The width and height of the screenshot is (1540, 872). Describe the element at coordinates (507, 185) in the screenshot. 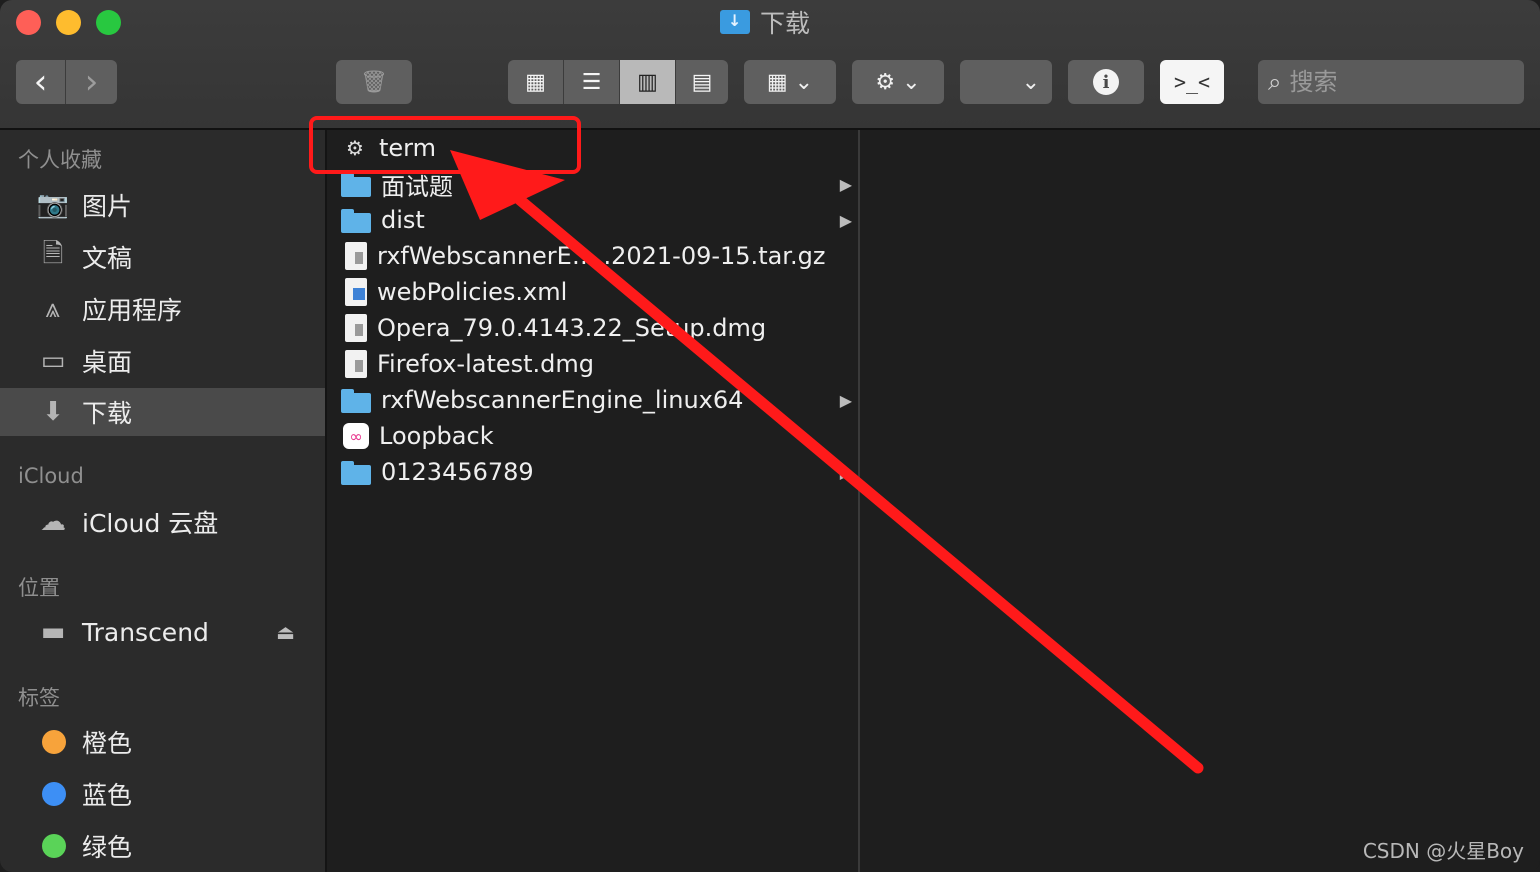

I see `annotation-arrow-head` at that location.